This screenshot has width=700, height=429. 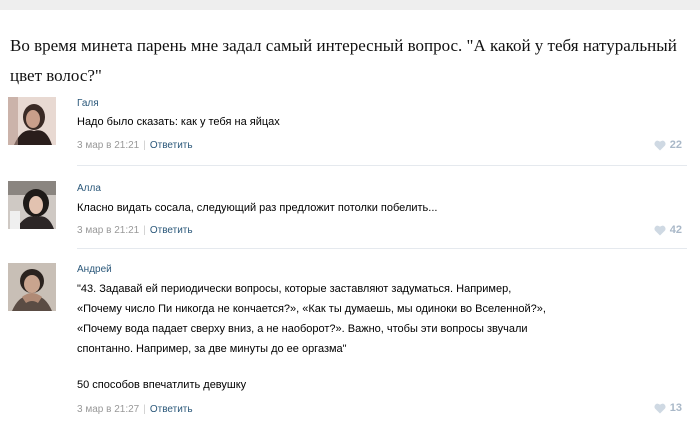 What do you see at coordinates (668, 145) in the screenshot?
I see `like-button: 22` at bounding box center [668, 145].